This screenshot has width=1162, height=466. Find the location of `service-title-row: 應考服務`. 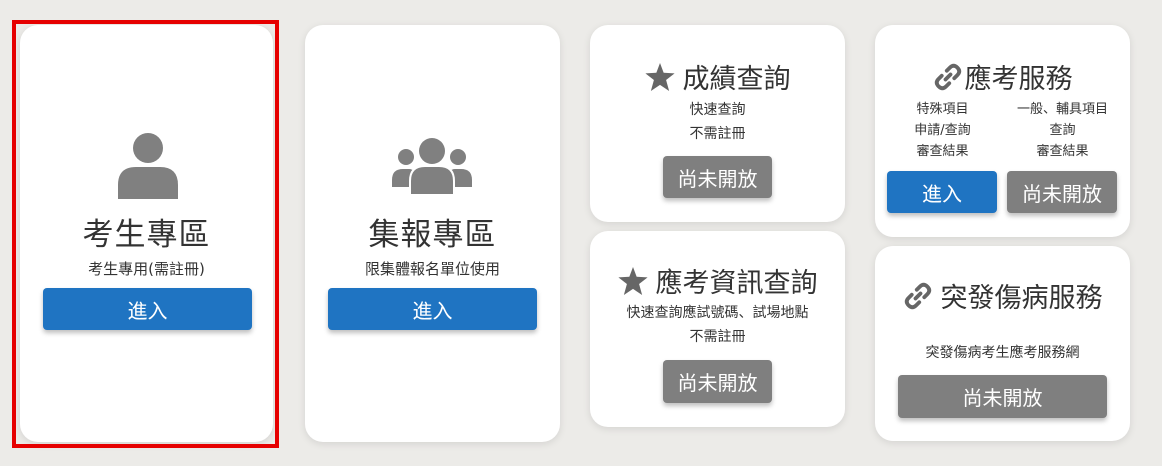

service-title-row: 應考服務 is located at coordinates (1002, 76).